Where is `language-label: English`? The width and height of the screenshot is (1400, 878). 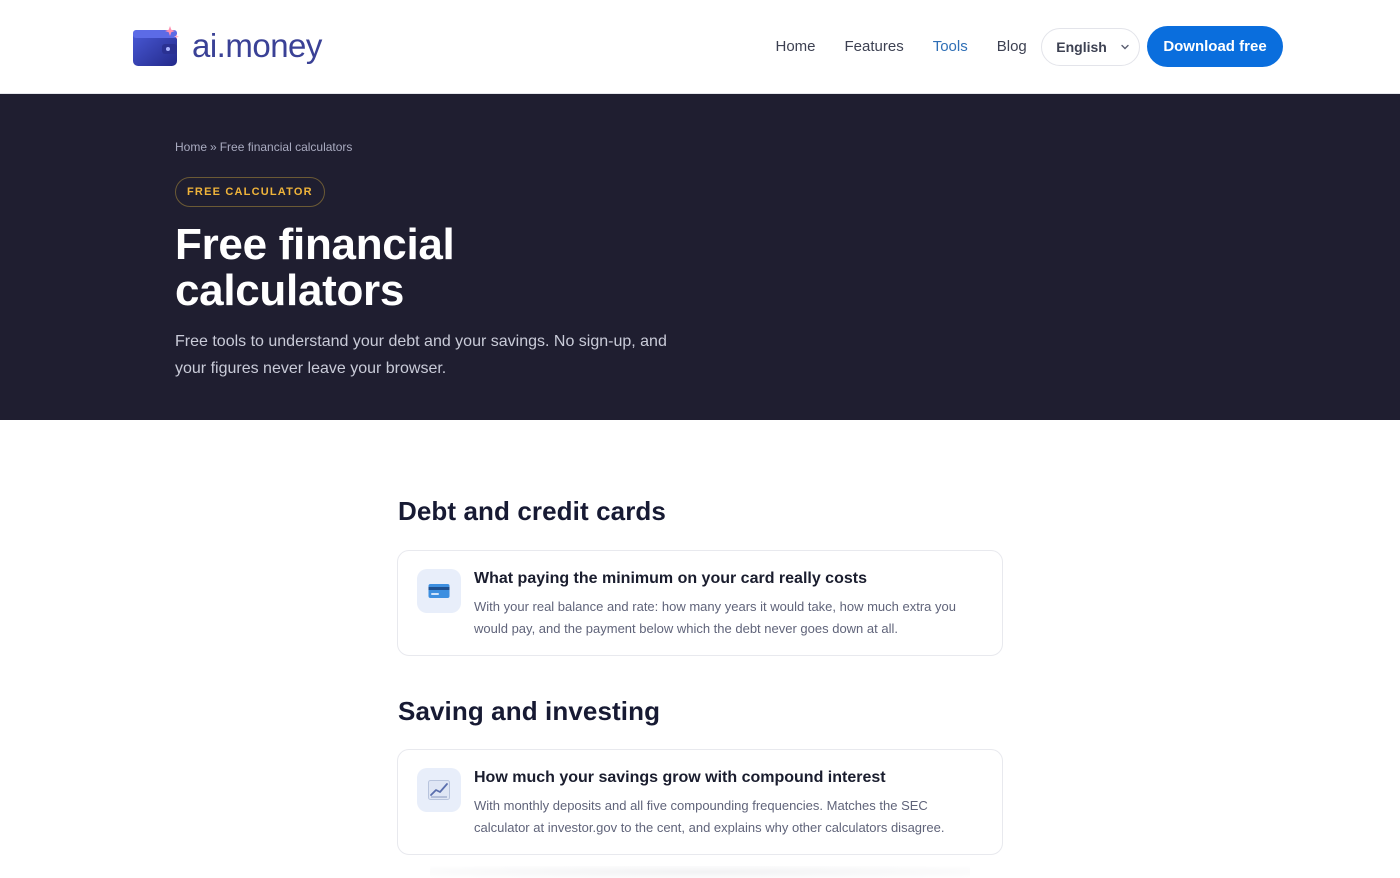
language-label: English is located at coordinates (1081, 47).